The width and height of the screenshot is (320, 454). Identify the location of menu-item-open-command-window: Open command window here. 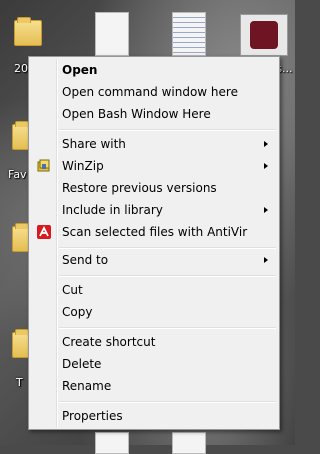
(154, 92).